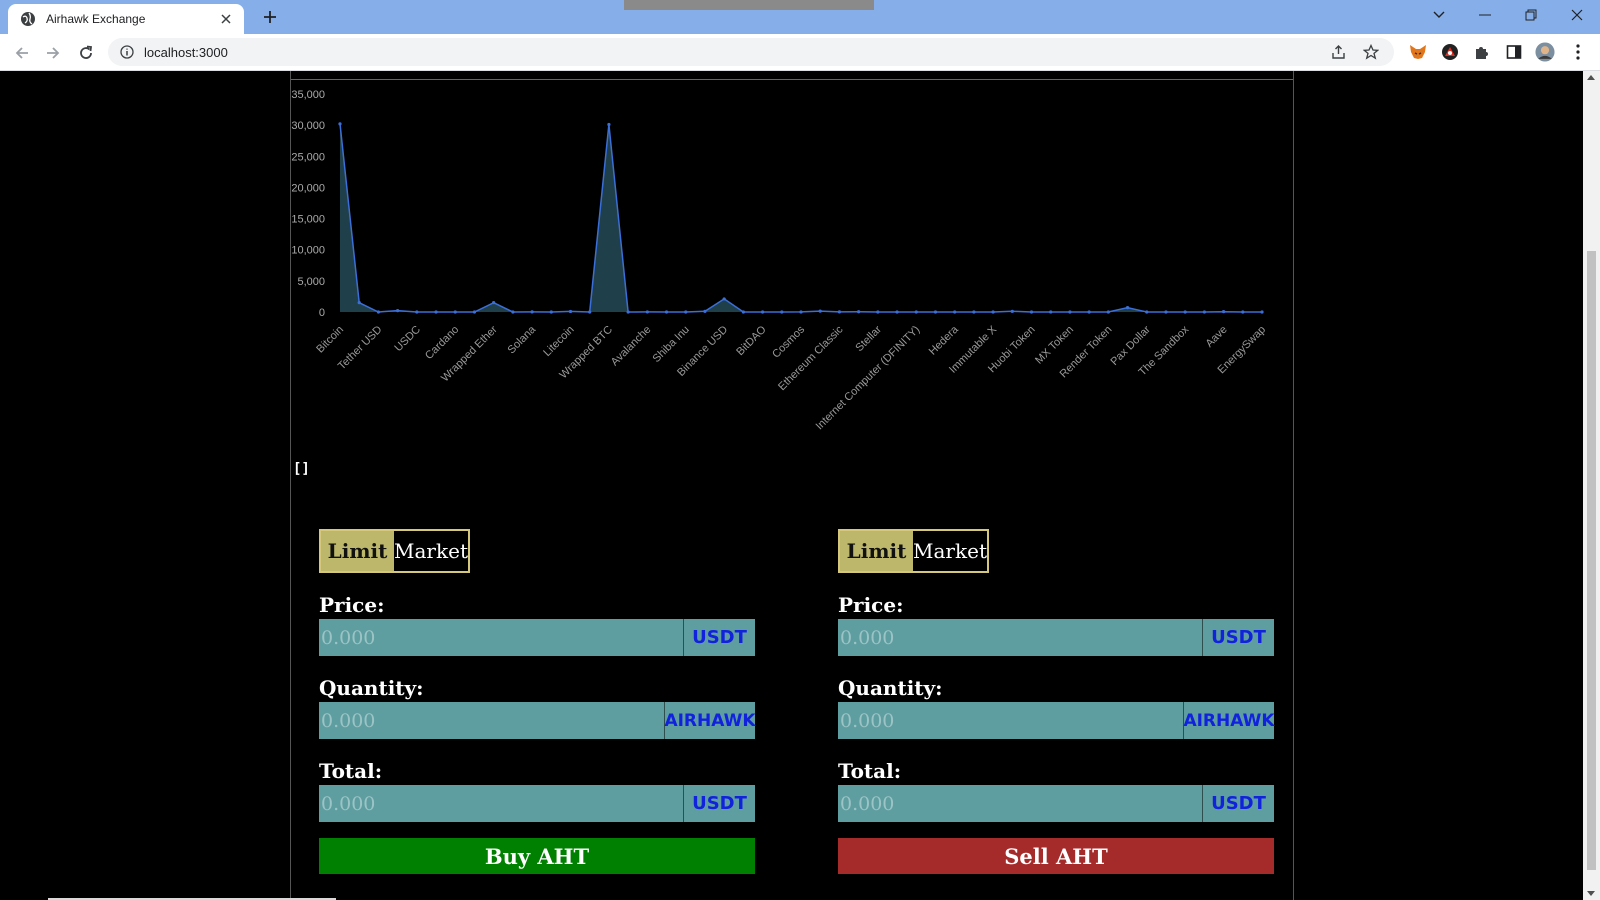  What do you see at coordinates (491, 720) in the screenshot?
I see `buy-quantity-input` at bounding box center [491, 720].